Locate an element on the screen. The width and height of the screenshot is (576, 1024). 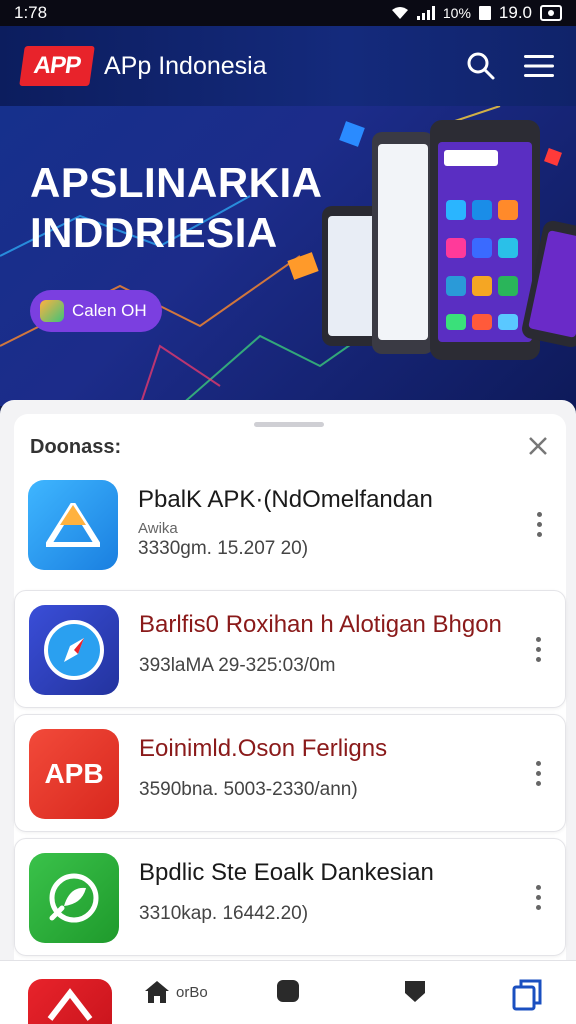
wifi-icon is located at coordinates (399, 13).